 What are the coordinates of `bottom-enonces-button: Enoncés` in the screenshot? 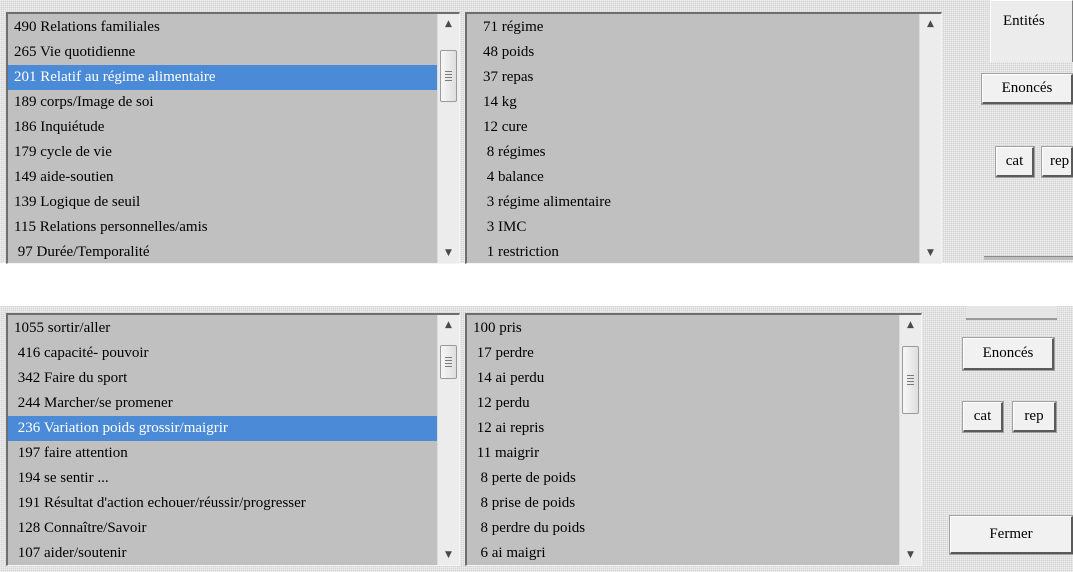 It's located at (1008, 354).